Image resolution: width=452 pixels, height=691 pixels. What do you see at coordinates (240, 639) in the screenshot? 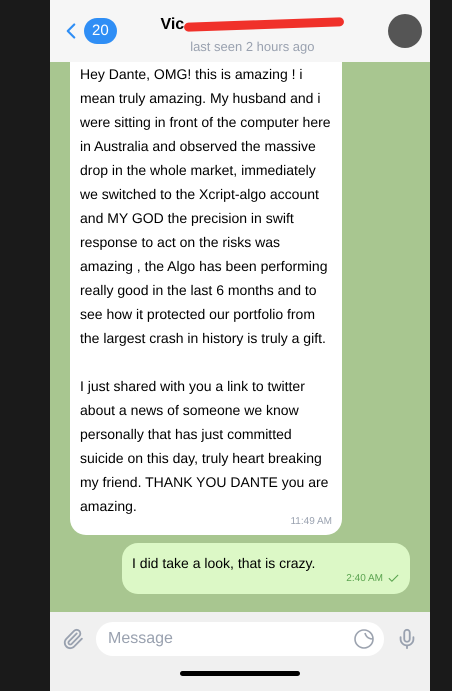
I see `message-input: Message` at bounding box center [240, 639].